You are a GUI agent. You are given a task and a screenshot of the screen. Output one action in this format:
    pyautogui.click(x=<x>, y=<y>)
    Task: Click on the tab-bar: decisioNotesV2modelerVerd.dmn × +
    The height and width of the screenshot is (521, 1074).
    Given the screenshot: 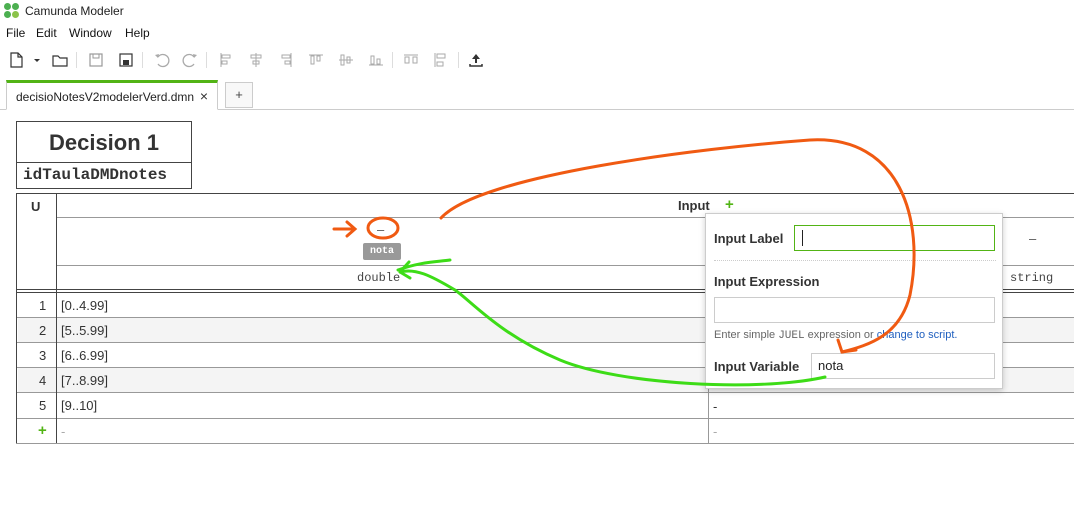 What is the action you would take?
    pyautogui.click(x=537, y=95)
    